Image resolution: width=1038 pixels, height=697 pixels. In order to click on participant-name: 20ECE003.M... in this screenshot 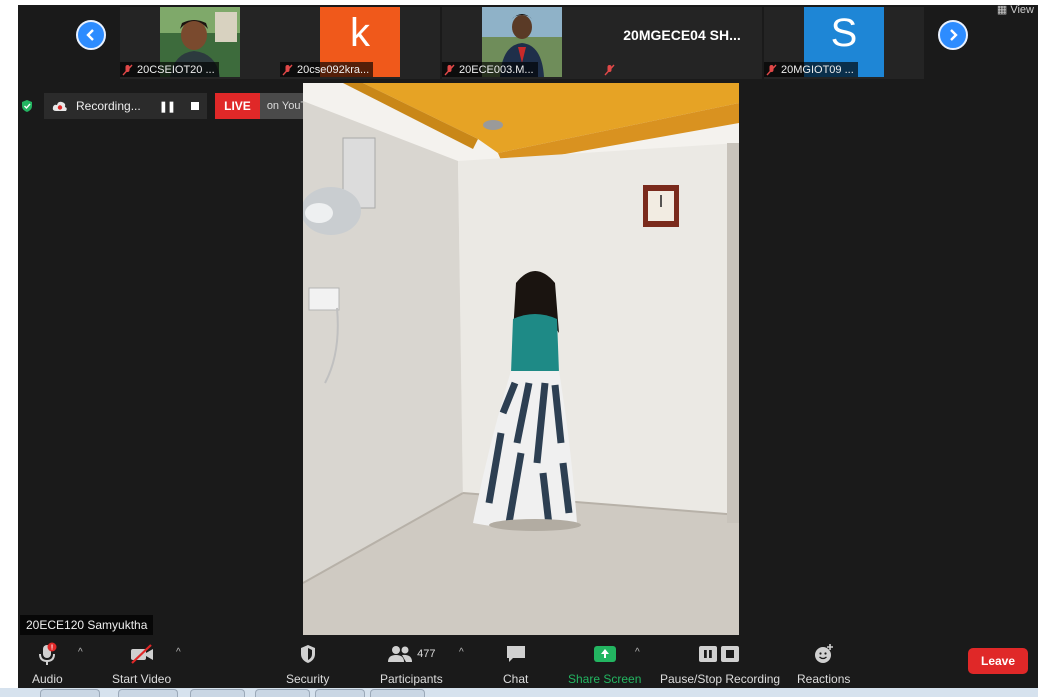, I will do `click(496, 69)`.